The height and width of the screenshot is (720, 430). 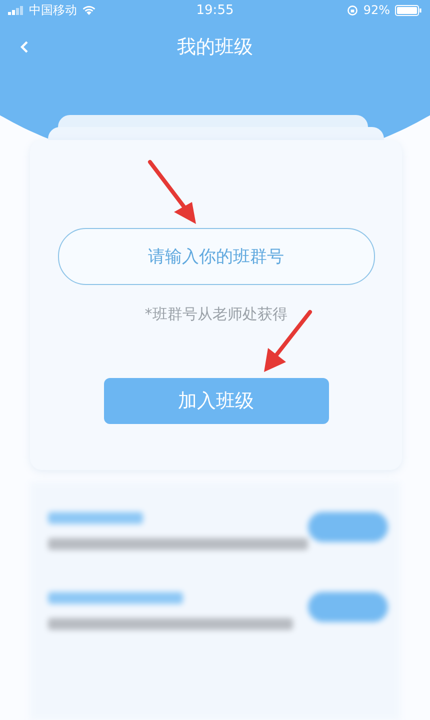 I want to click on back-icon, so click(x=24, y=47).